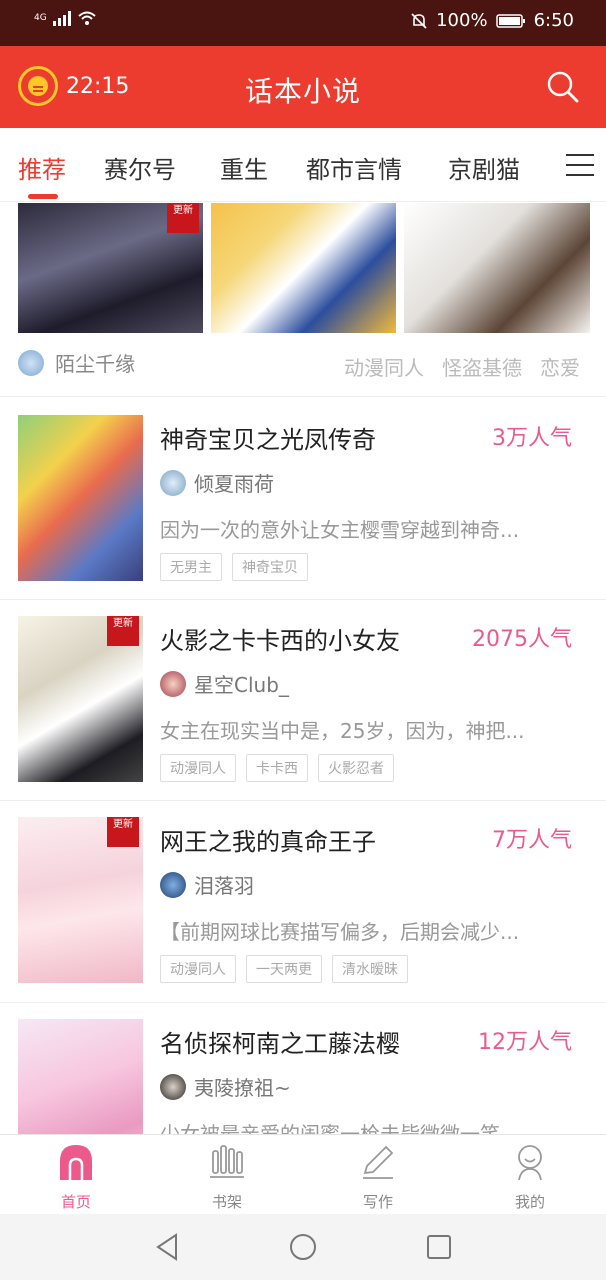  I want to click on book-author: 倾夏雨荷, so click(234, 482).